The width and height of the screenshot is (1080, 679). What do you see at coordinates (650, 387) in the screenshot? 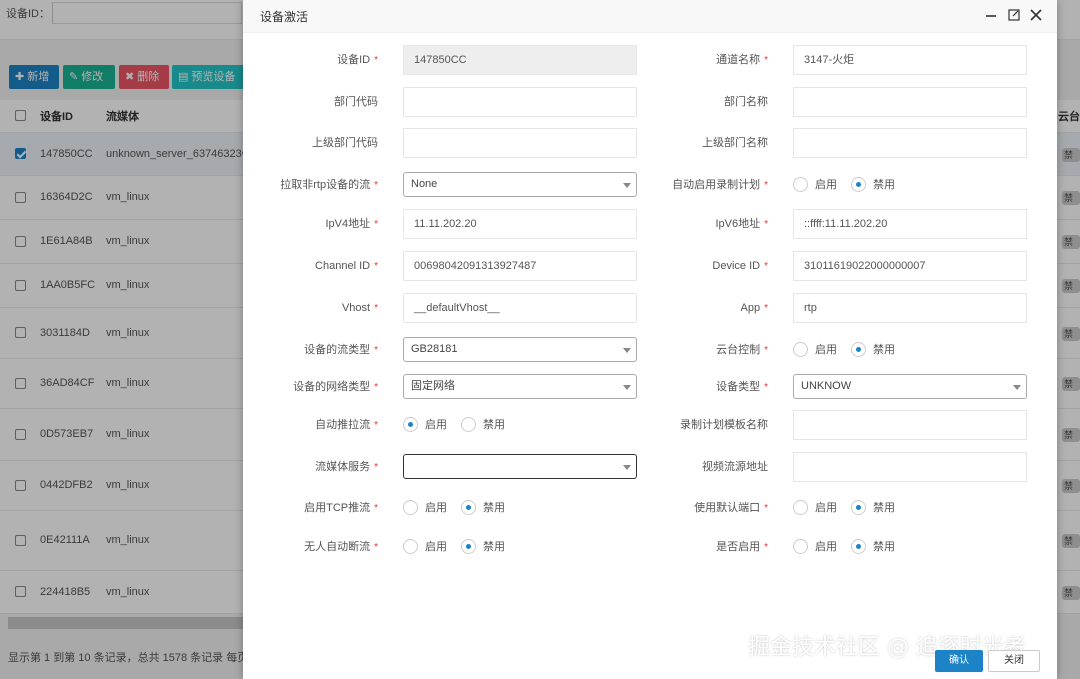
I see `form-row: 设备的网络类型 * 固定网络 设备类型 * UNKNOW` at bounding box center [650, 387].